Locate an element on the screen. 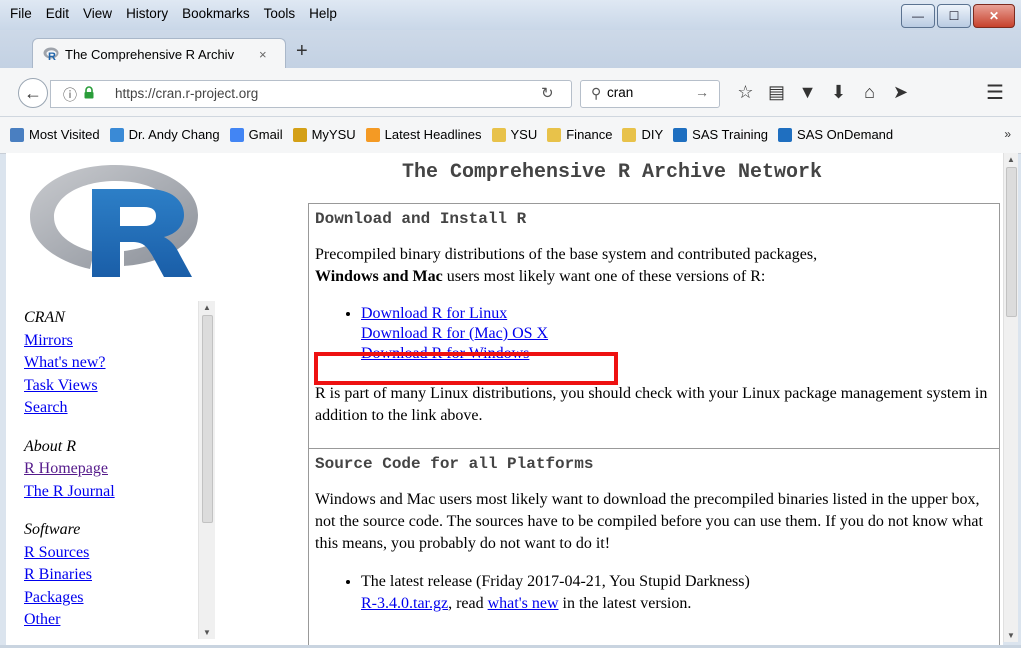 The height and width of the screenshot is (648, 1021). sidebar-link: What's new? is located at coordinates (124, 363).